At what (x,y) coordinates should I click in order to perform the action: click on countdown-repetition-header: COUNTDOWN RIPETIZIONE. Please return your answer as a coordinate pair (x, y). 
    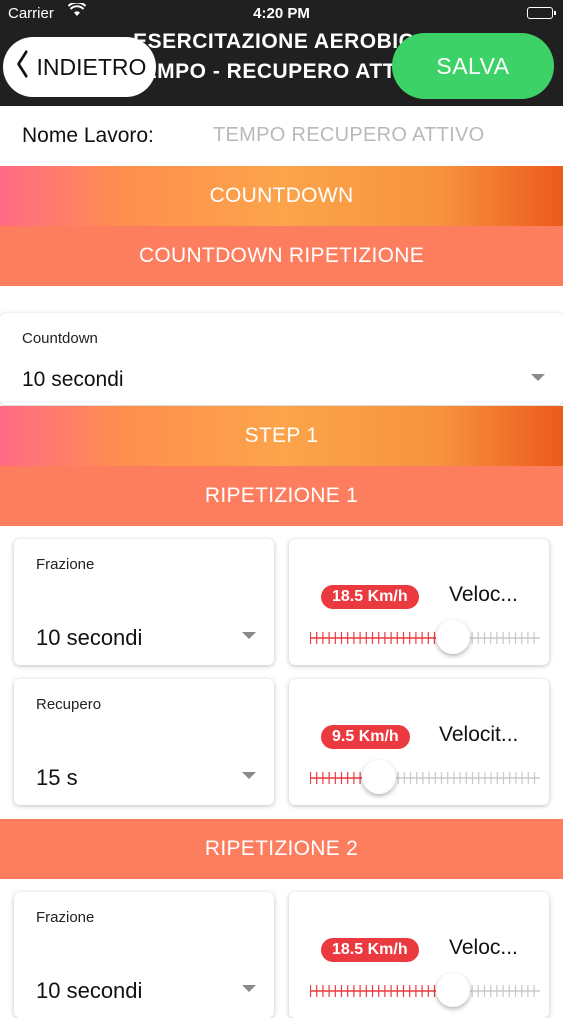
    Looking at the image, I should click on (281, 256).